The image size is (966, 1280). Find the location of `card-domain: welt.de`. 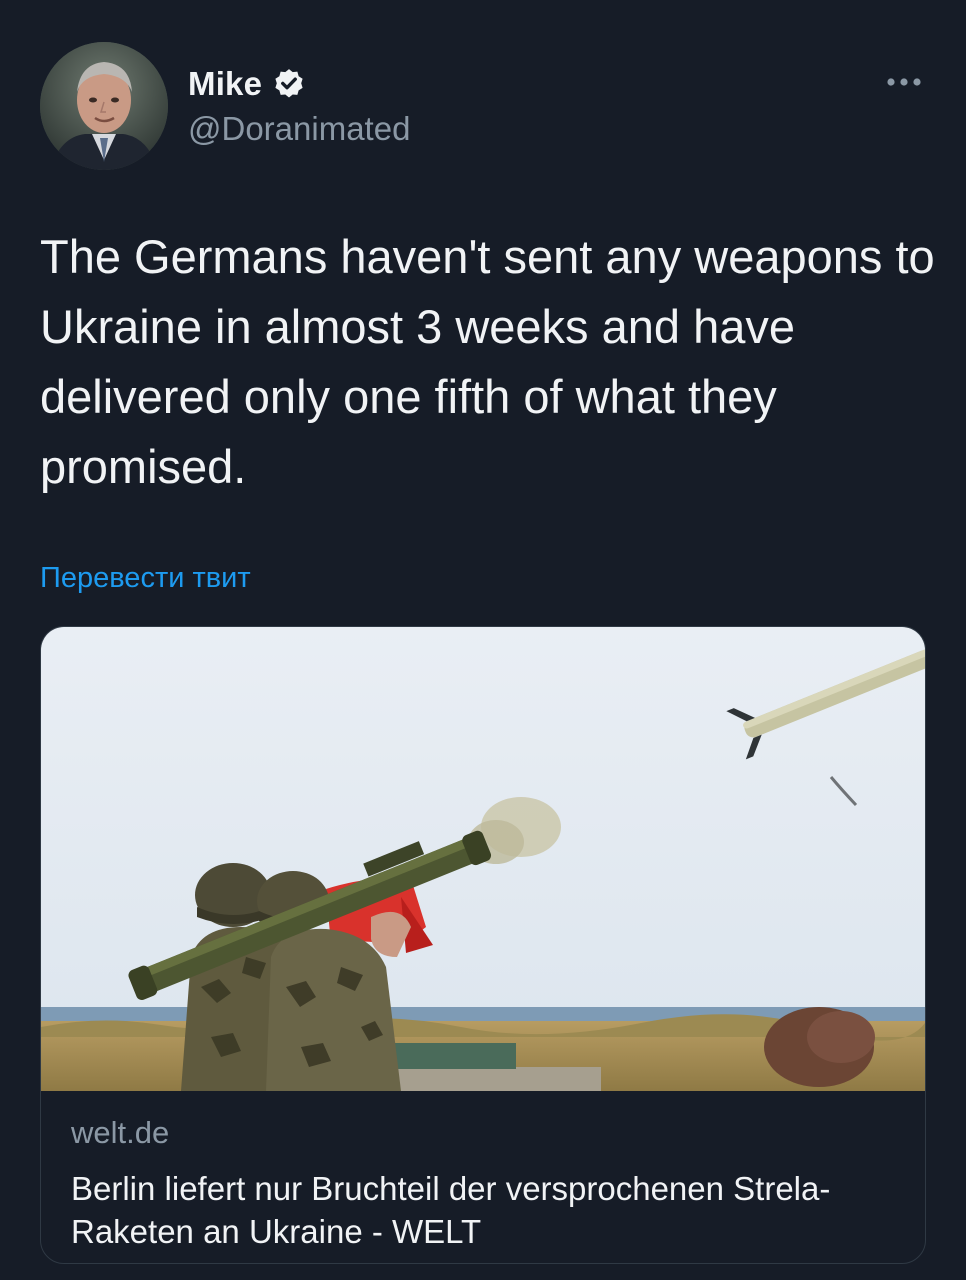

card-domain: welt.de is located at coordinates (120, 1132).